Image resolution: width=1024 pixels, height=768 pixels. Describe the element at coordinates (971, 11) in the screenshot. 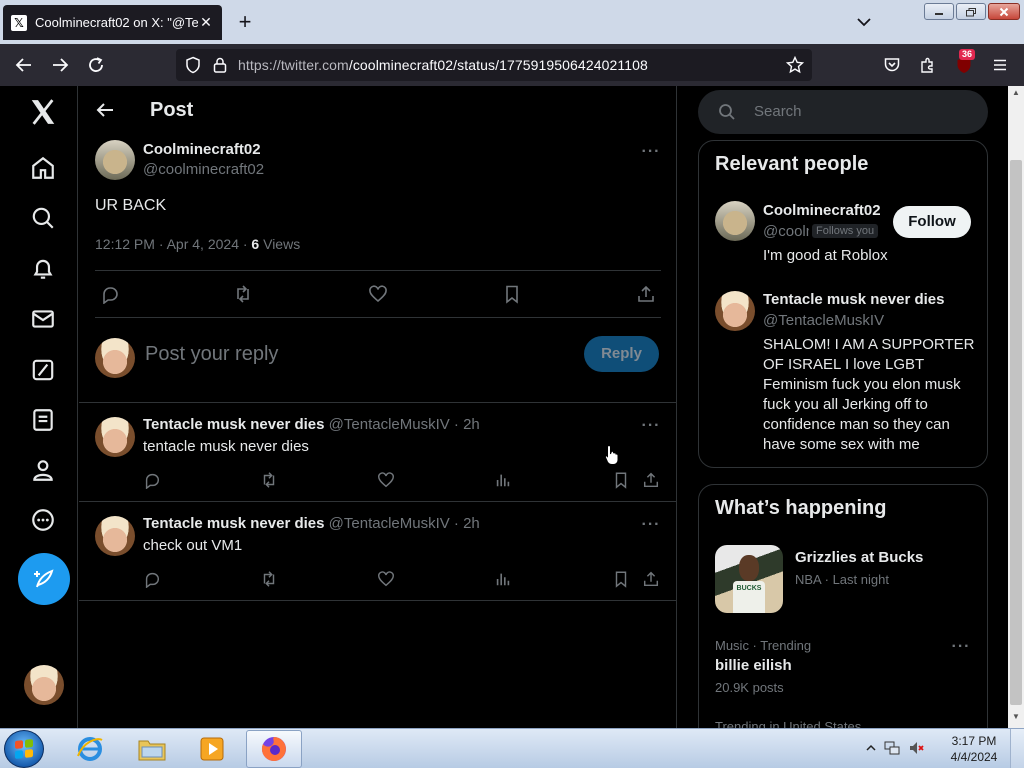

I see `restore-button` at that location.